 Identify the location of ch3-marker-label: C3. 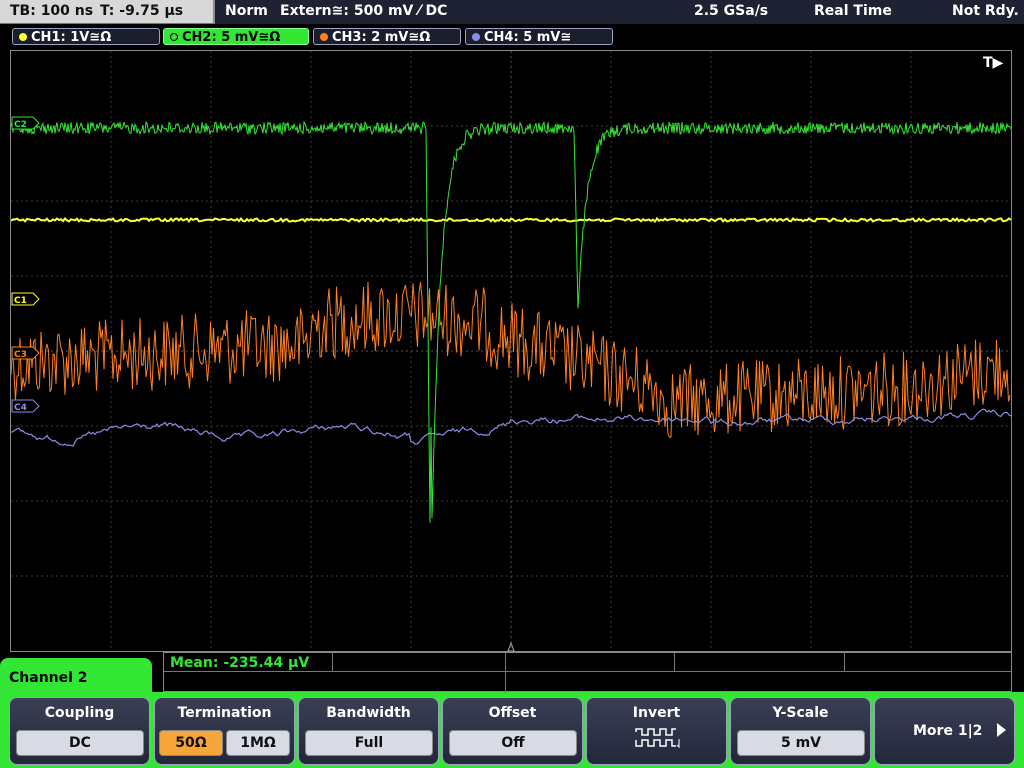
(20, 355).